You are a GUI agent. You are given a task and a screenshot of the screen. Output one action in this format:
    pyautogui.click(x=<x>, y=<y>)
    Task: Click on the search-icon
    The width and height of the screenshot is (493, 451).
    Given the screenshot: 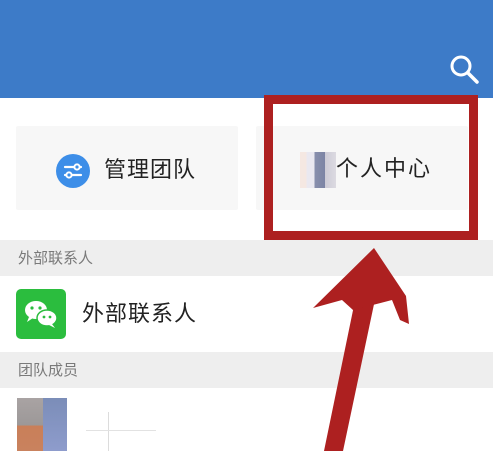 What is the action you would take?
    pyautogui.click(x=464, y=69)
    